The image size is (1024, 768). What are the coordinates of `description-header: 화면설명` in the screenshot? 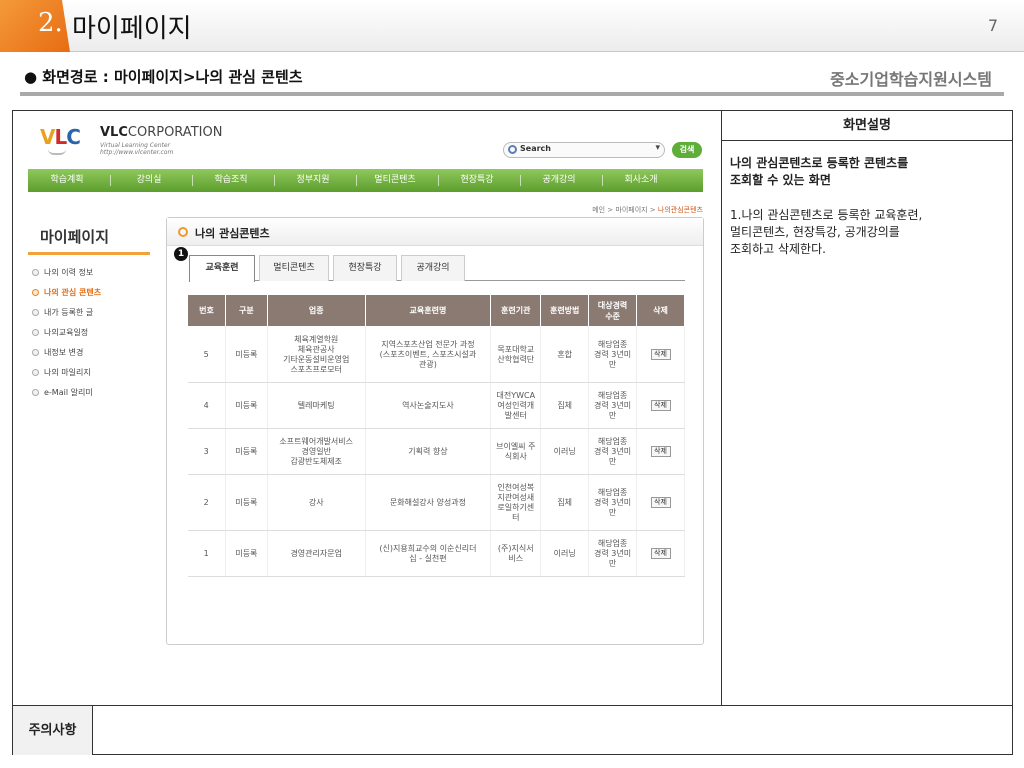 It's located at (867, 126).